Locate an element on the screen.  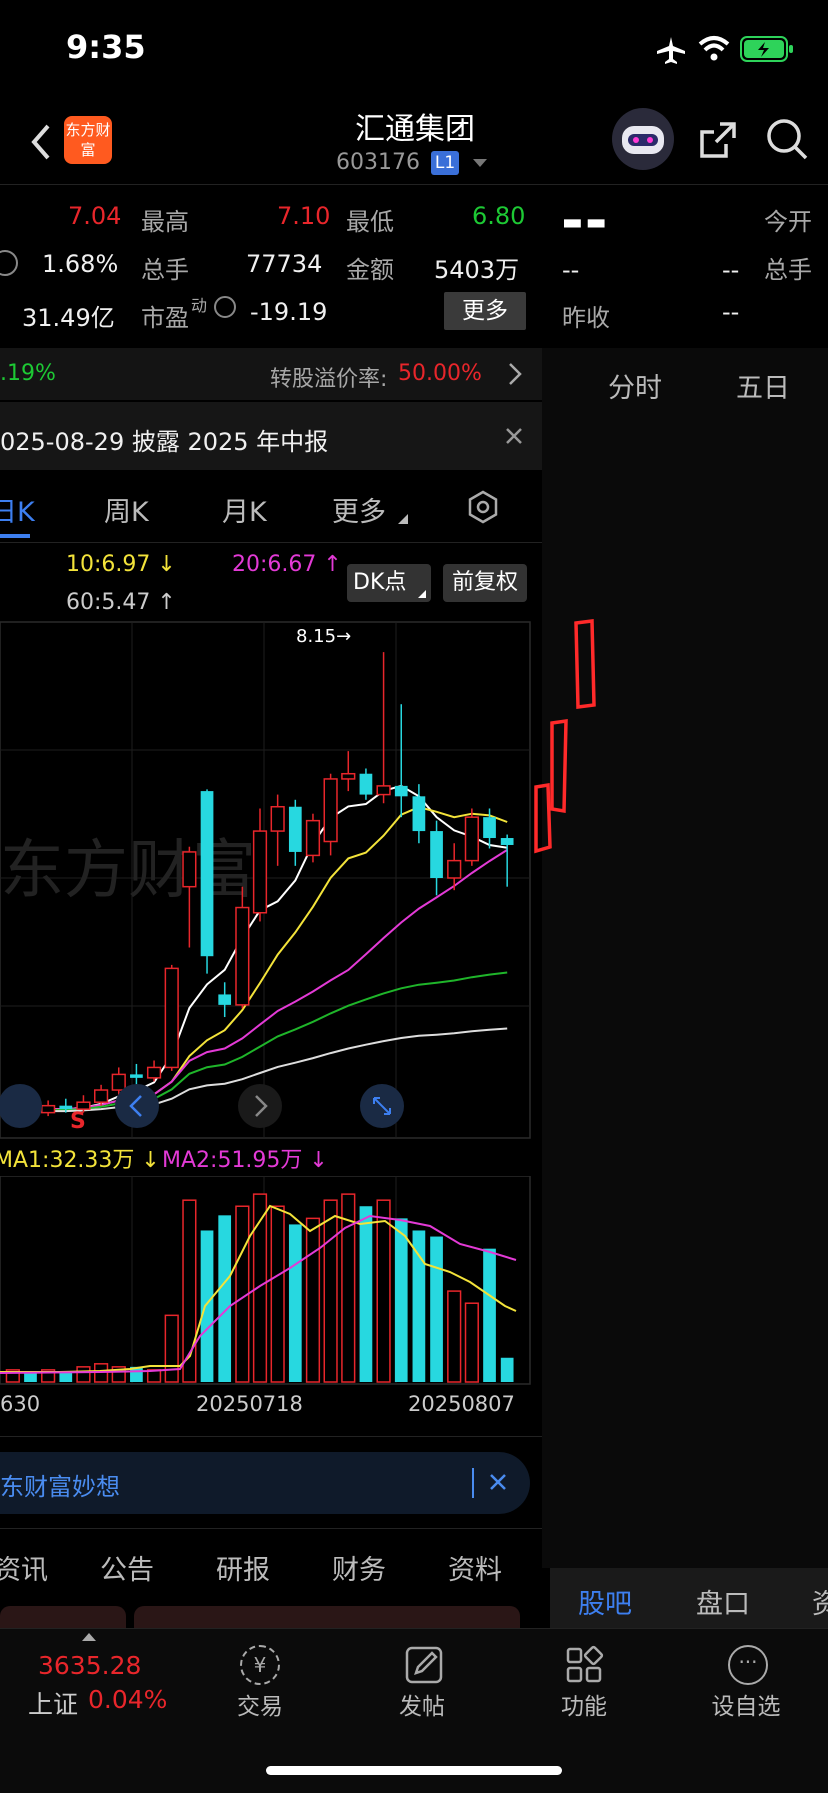
pe-value: -19.19 is located at coordinates (289, 312).